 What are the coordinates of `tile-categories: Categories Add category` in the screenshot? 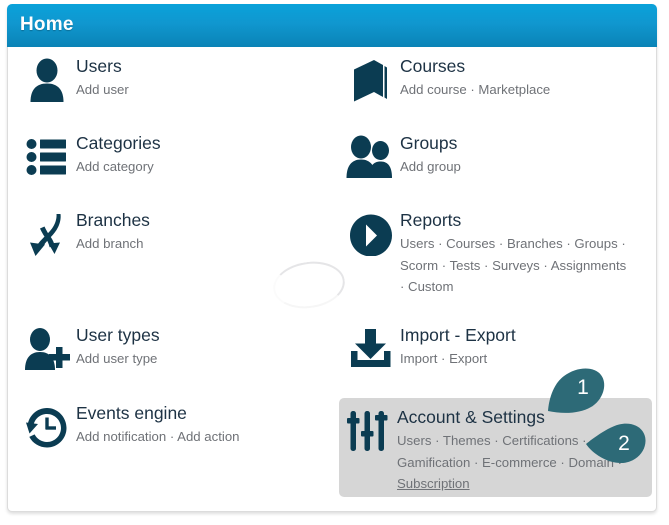 It's located at (173, 156).